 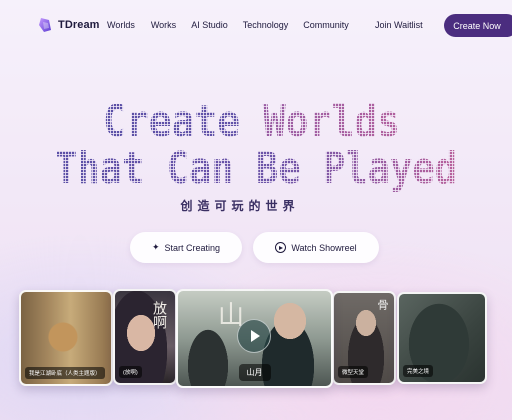 I want to click on work-card-label: 我是江湖卧底（人类主题版）, so click(x=65, y=373).